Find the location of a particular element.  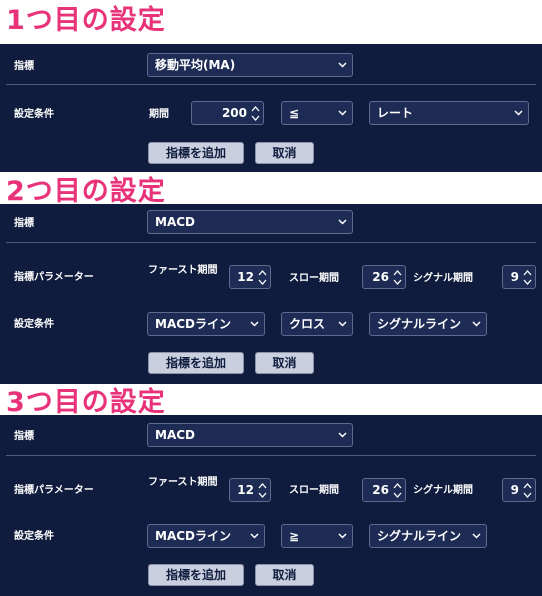

period-label: 期間 is located at coordinates (159, 114).